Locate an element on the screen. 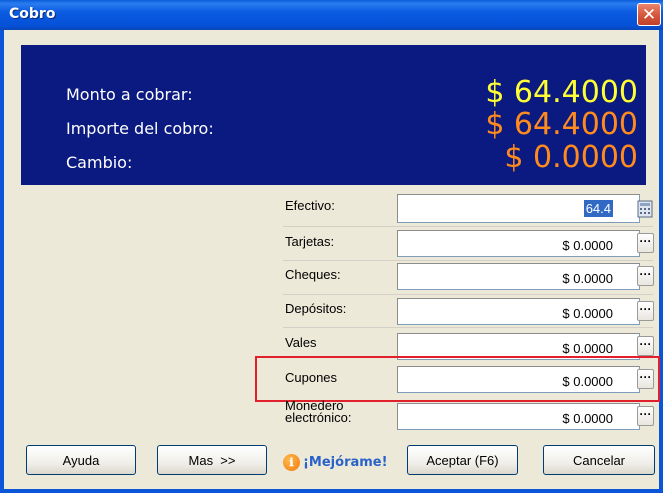 Image resolution: width=663 pixels, height=493 pixels. depositos-value: $ 0.0000 is located at coordinates (587, 313).